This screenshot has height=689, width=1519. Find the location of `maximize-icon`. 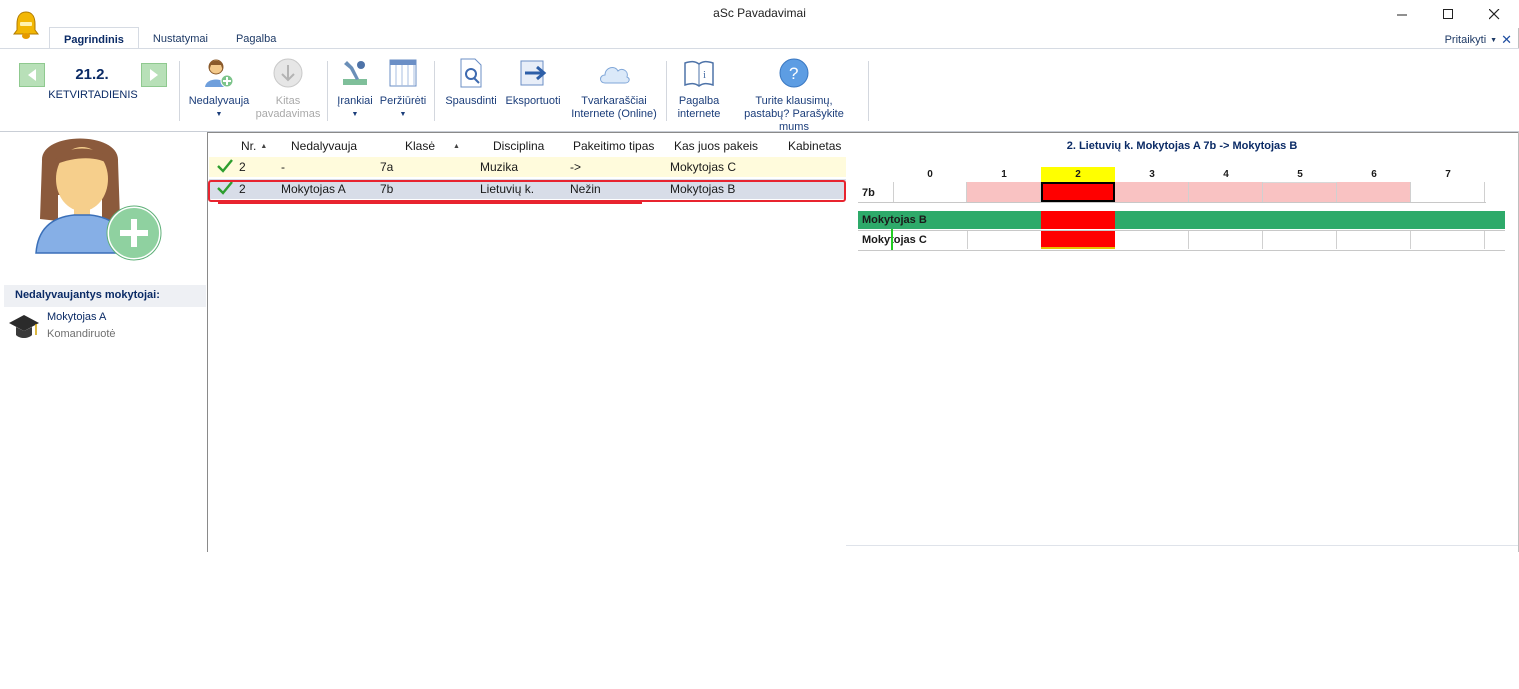

maximize-icon is located at coordinates (1447, 13).